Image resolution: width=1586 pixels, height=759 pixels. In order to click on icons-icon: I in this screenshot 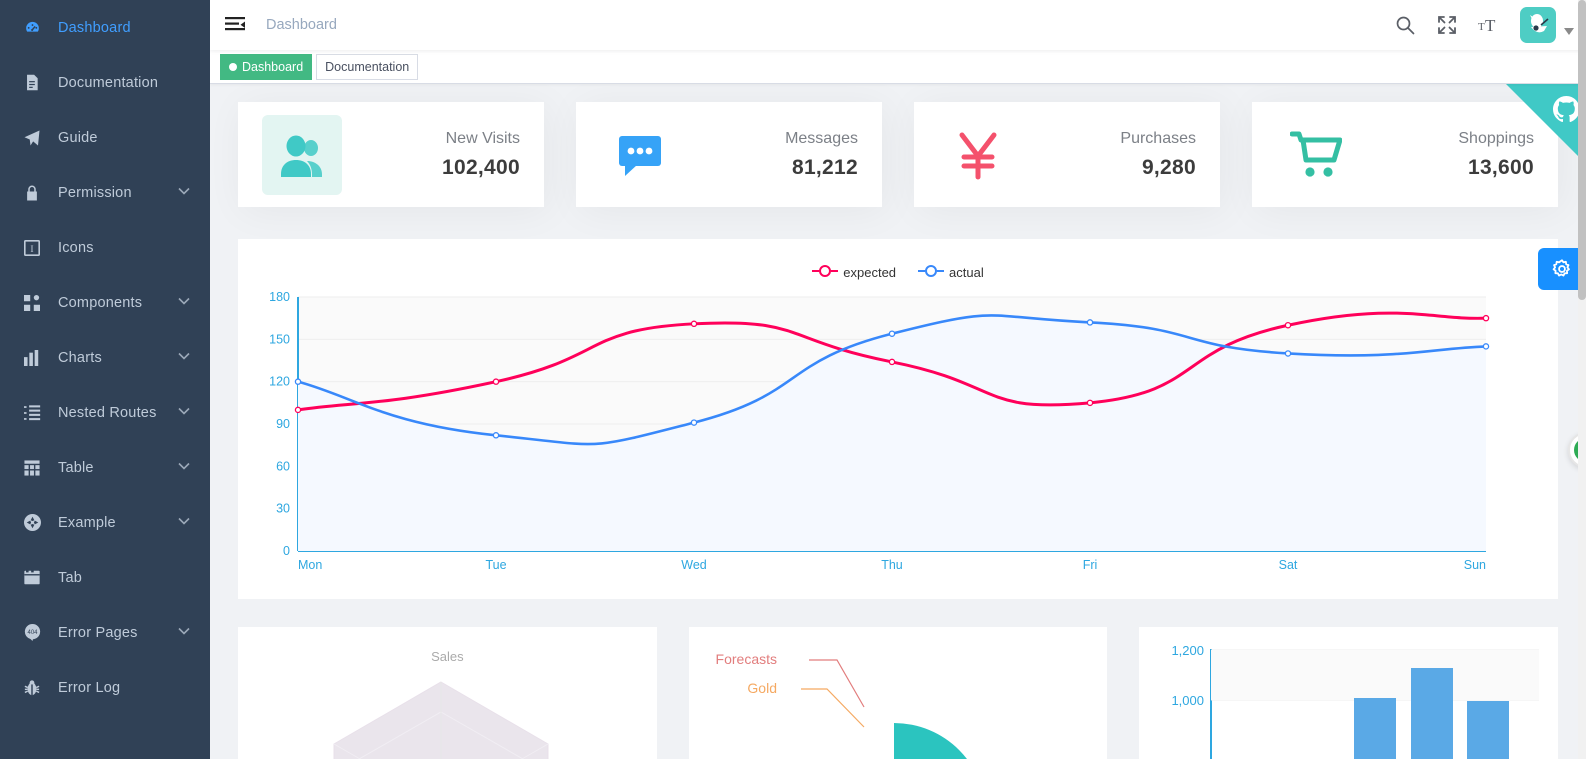, I will do `click(32, 248)`.